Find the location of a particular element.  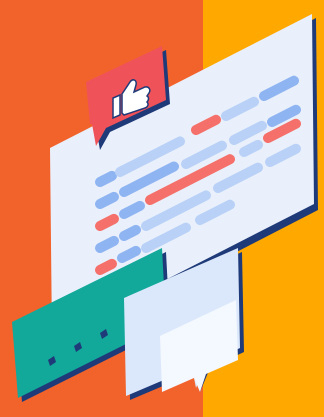

bar-row3-item1 is located at coordinates (107, 222).